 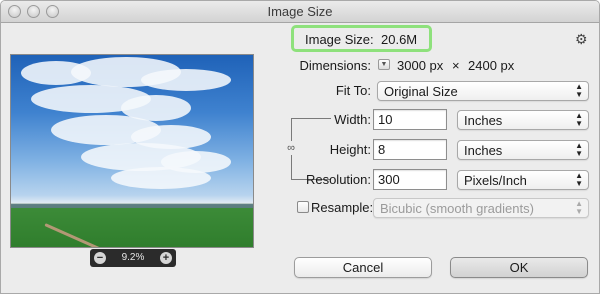 What do you see at coordinates (410, 179) in the screenshot?
I see `resolution-input: 300` at bounding box center [410, 179].